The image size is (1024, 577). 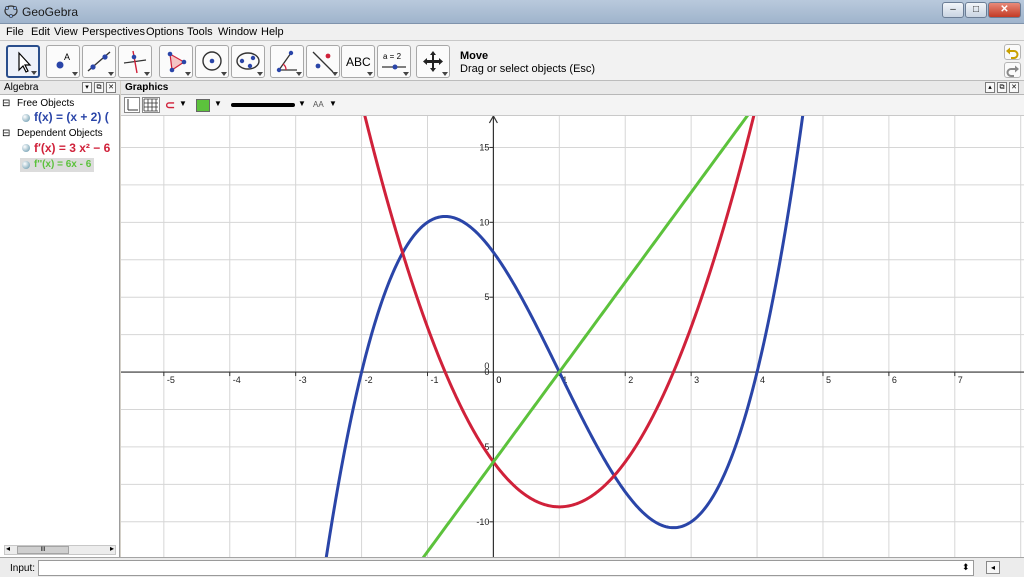 I want to click on move-tool-button, so click(x=23, y=61).